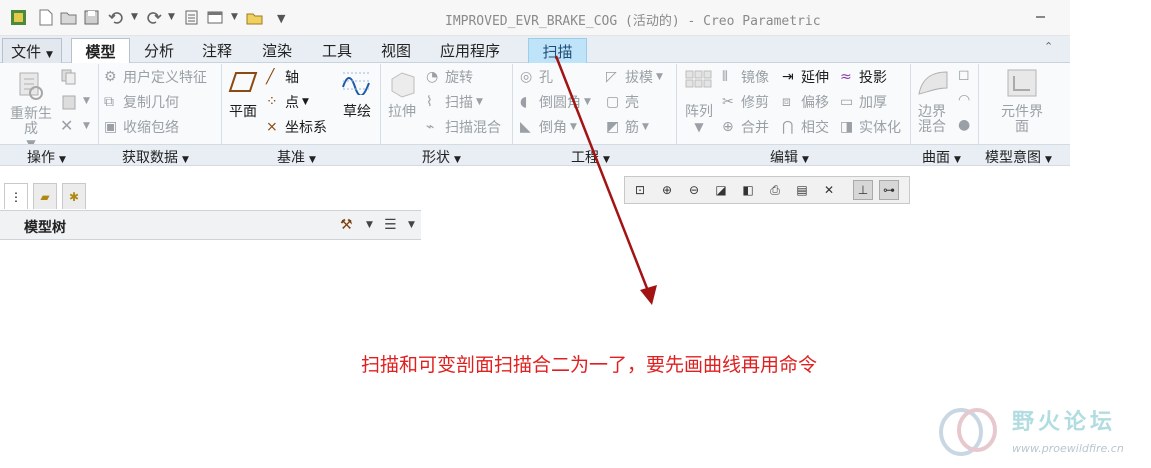  Describe the element at coordinates (86, 126) in the screenshot. I see `delete-dropdown-icon: ▼` at that location.